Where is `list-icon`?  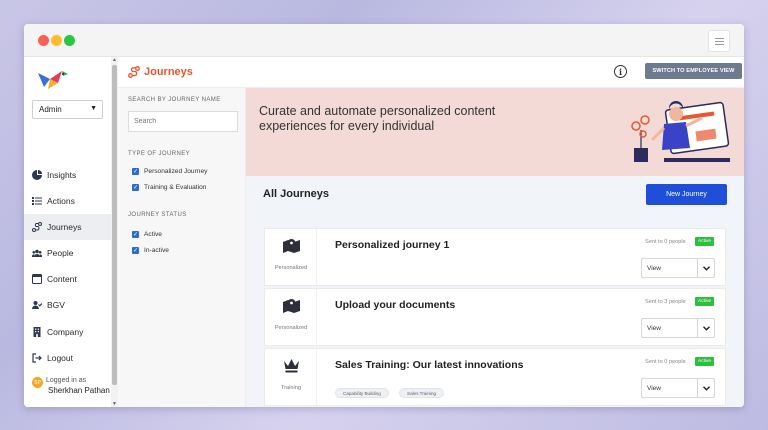 list-icon is located at coordinates (37, 201).